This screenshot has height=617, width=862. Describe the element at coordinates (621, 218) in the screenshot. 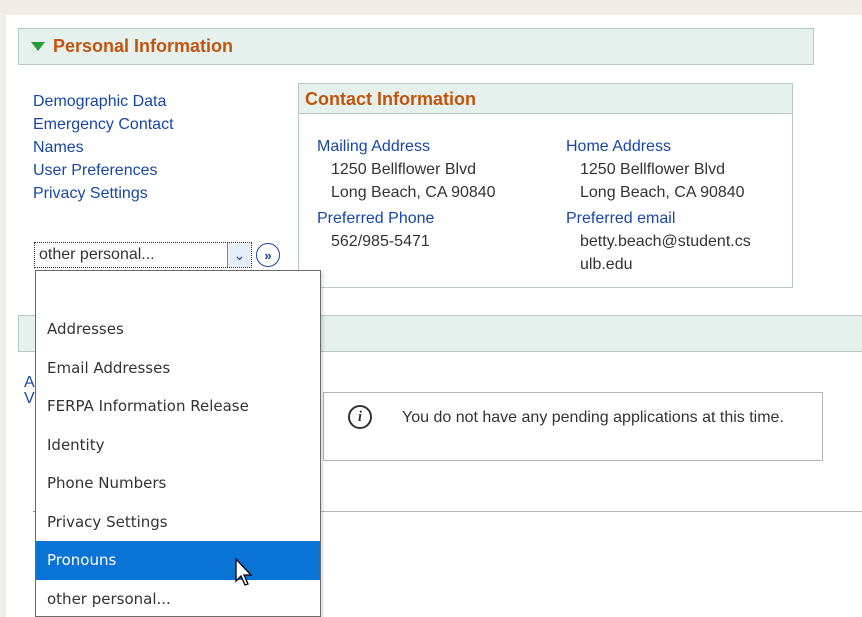

I see `preferred-email-label: Preferred email` at that location.